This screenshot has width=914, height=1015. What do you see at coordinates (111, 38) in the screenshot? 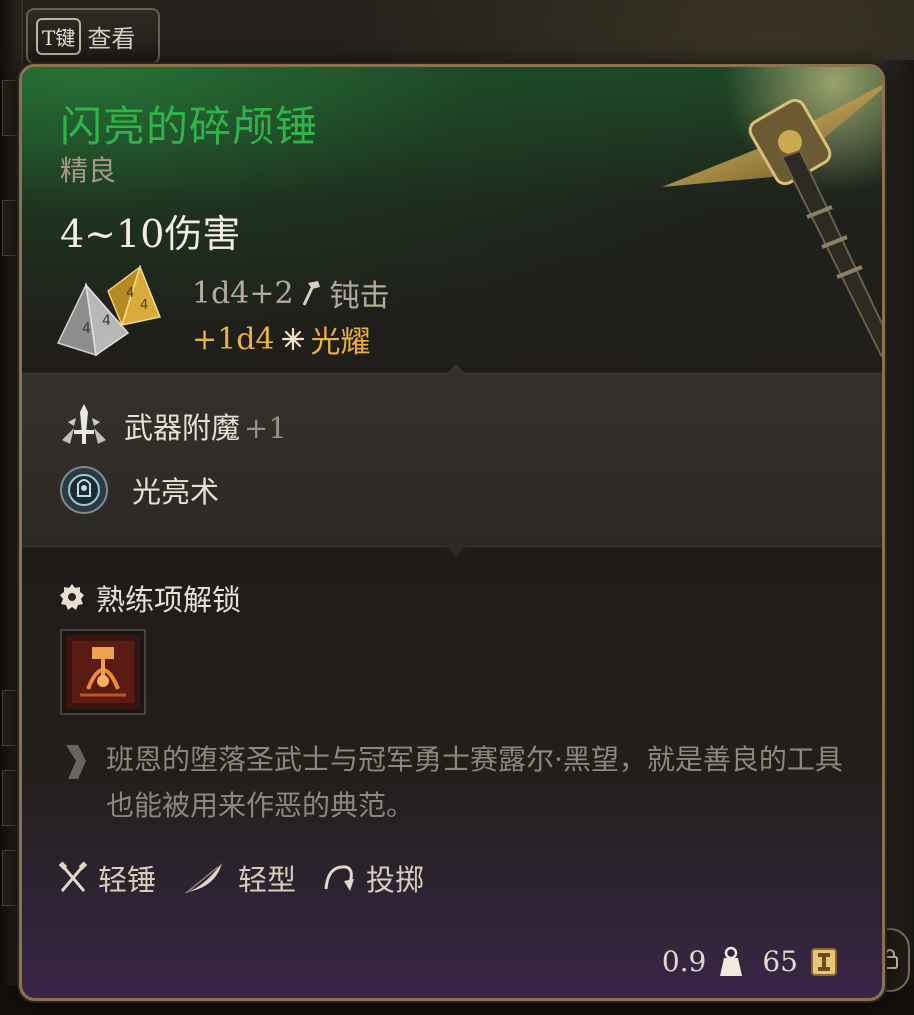
I see `hotkey-label: 查看` at bounding box center [111, 38].